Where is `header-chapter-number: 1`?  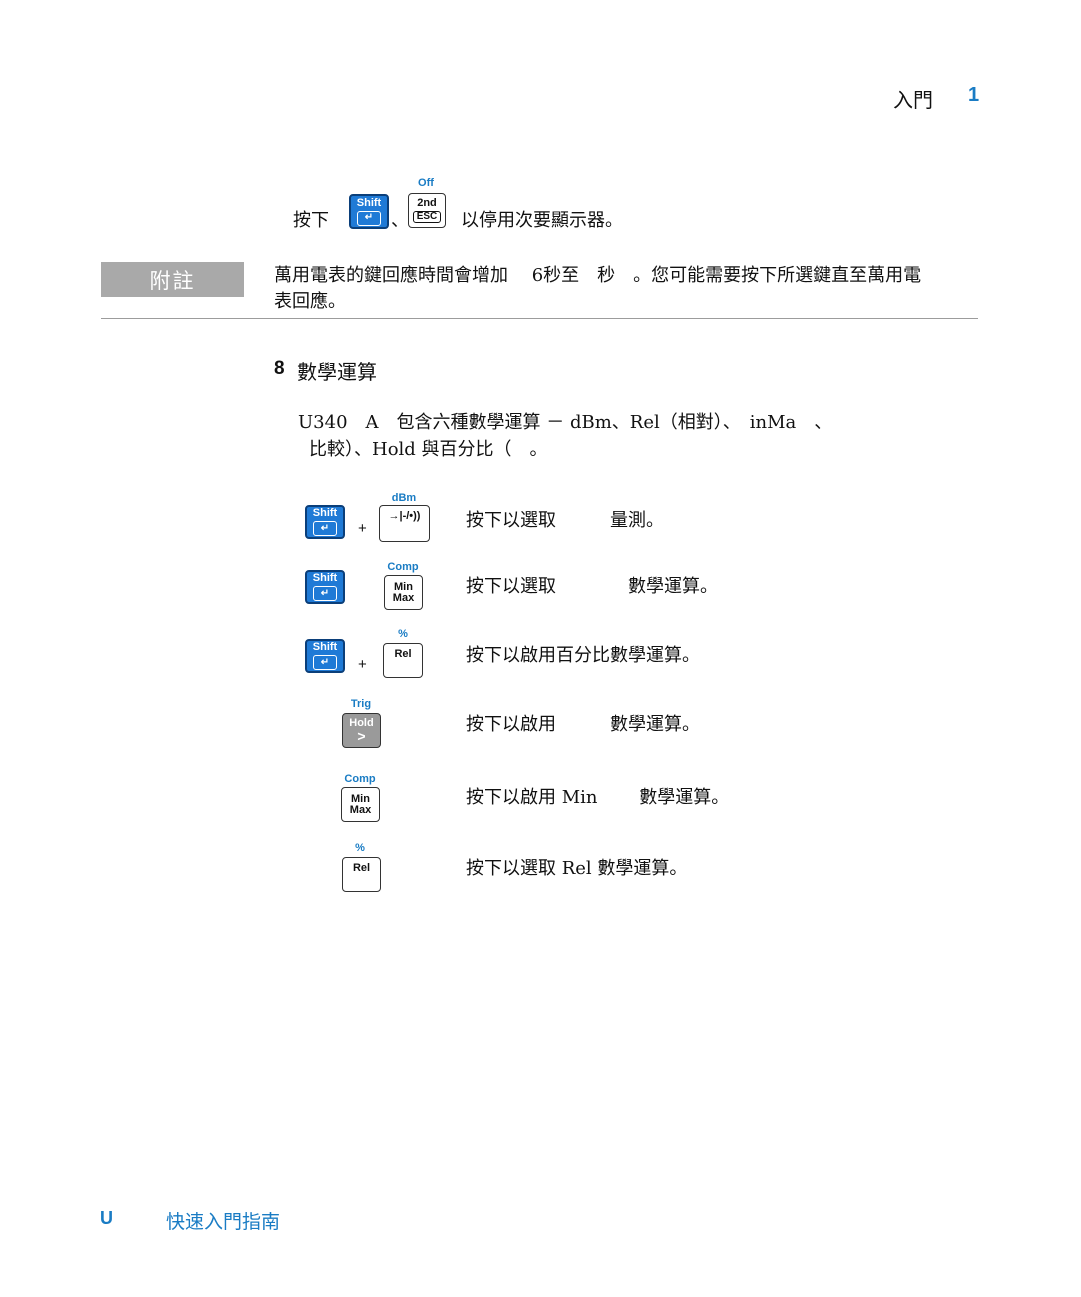 header-chapter-number: 1 is located at coordinates (974, 95).